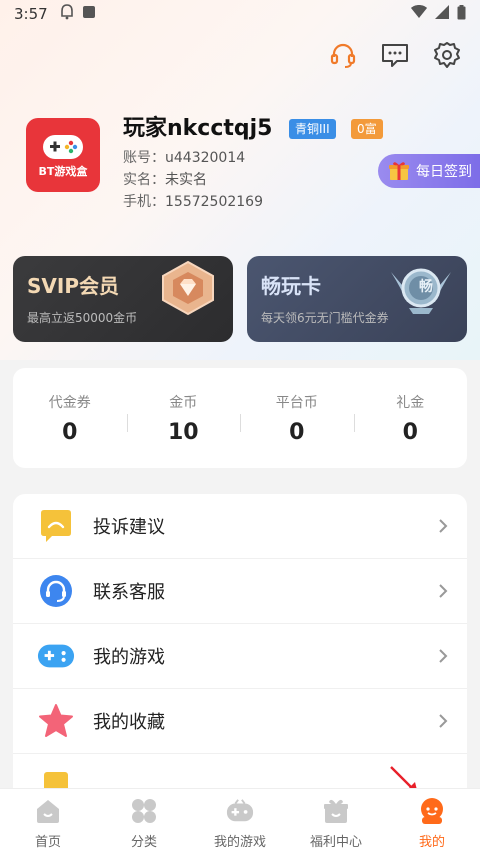  I want to click on stat-label: 代金券, so click(69, 402).